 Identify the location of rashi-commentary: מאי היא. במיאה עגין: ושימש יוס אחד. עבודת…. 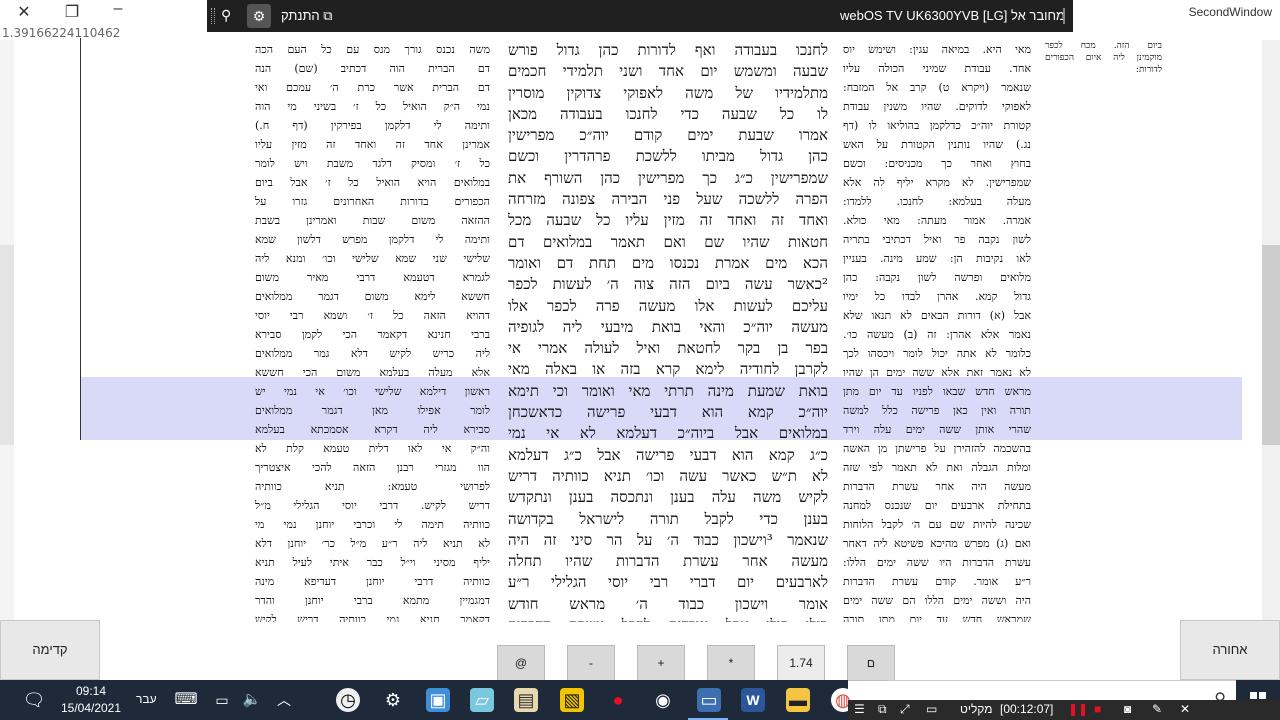
(937, 331).